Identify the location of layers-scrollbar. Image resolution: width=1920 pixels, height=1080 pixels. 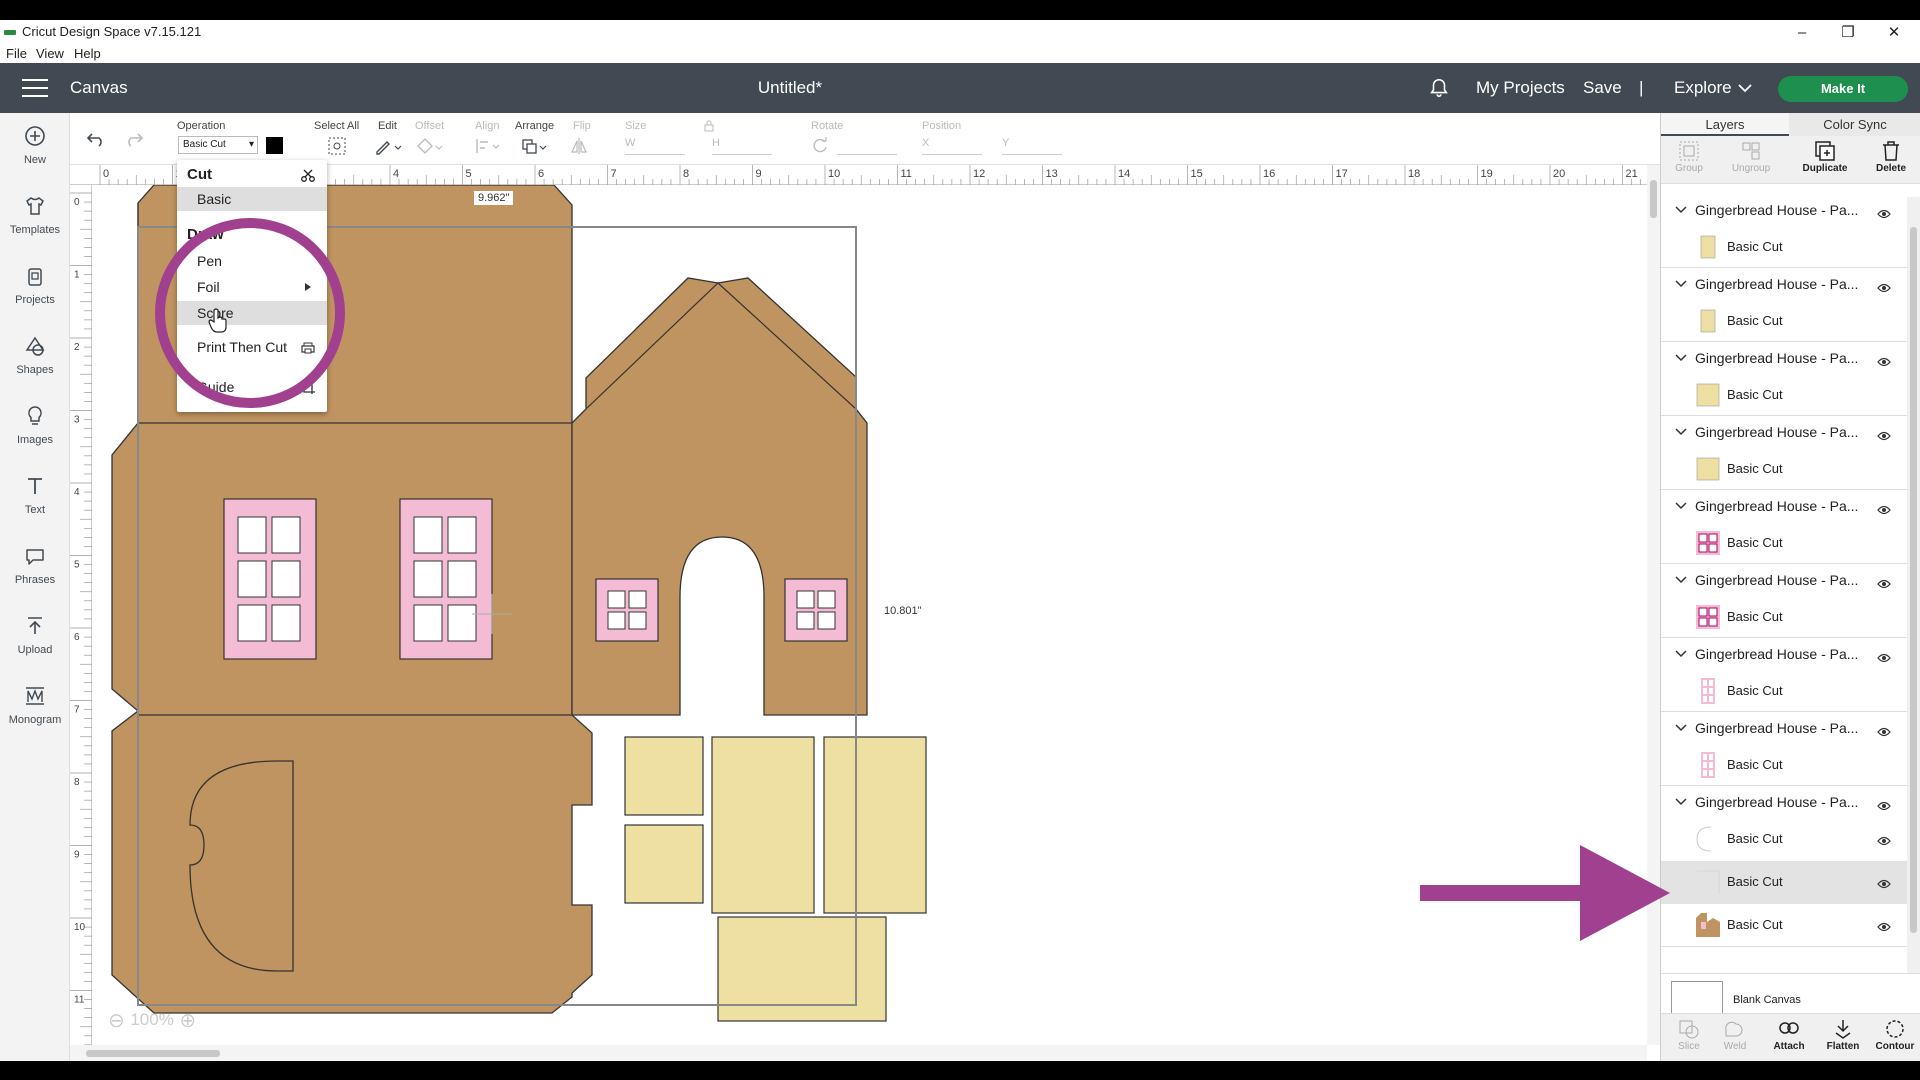
(1913, 585).